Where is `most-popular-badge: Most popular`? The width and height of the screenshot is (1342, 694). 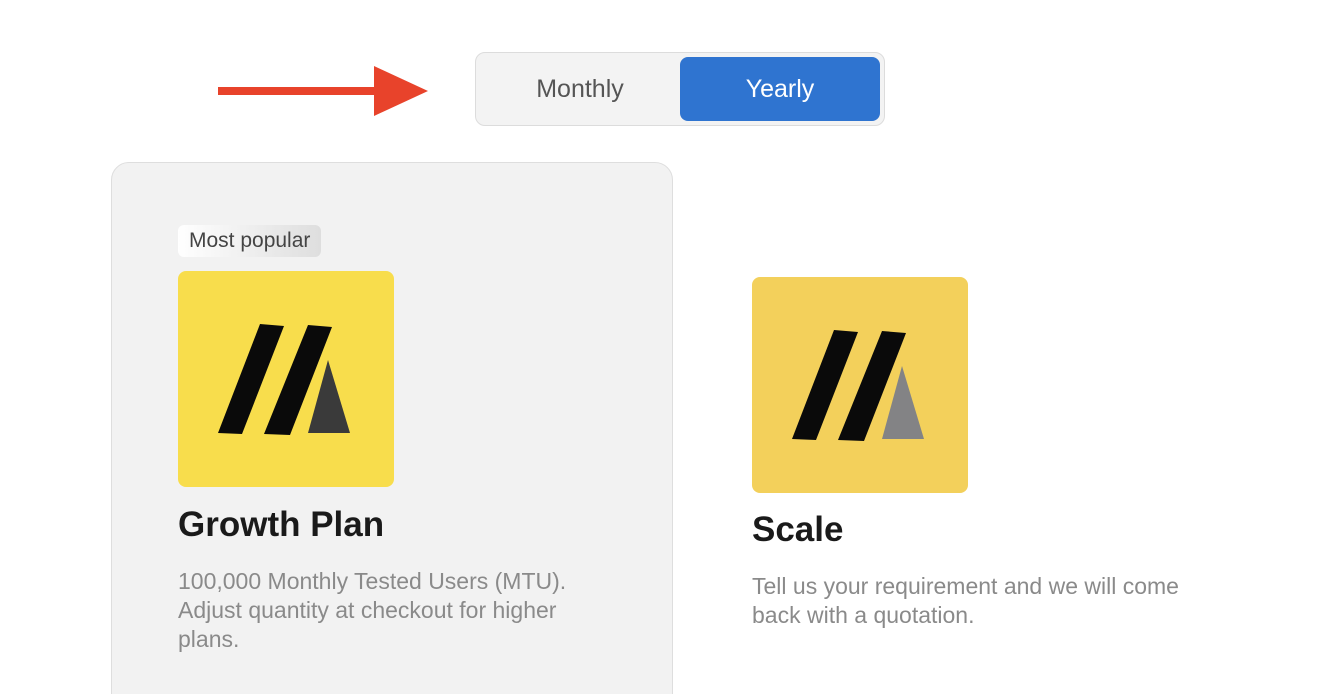 most-popular-badge: Most popular is located at coordinates (250, 241).